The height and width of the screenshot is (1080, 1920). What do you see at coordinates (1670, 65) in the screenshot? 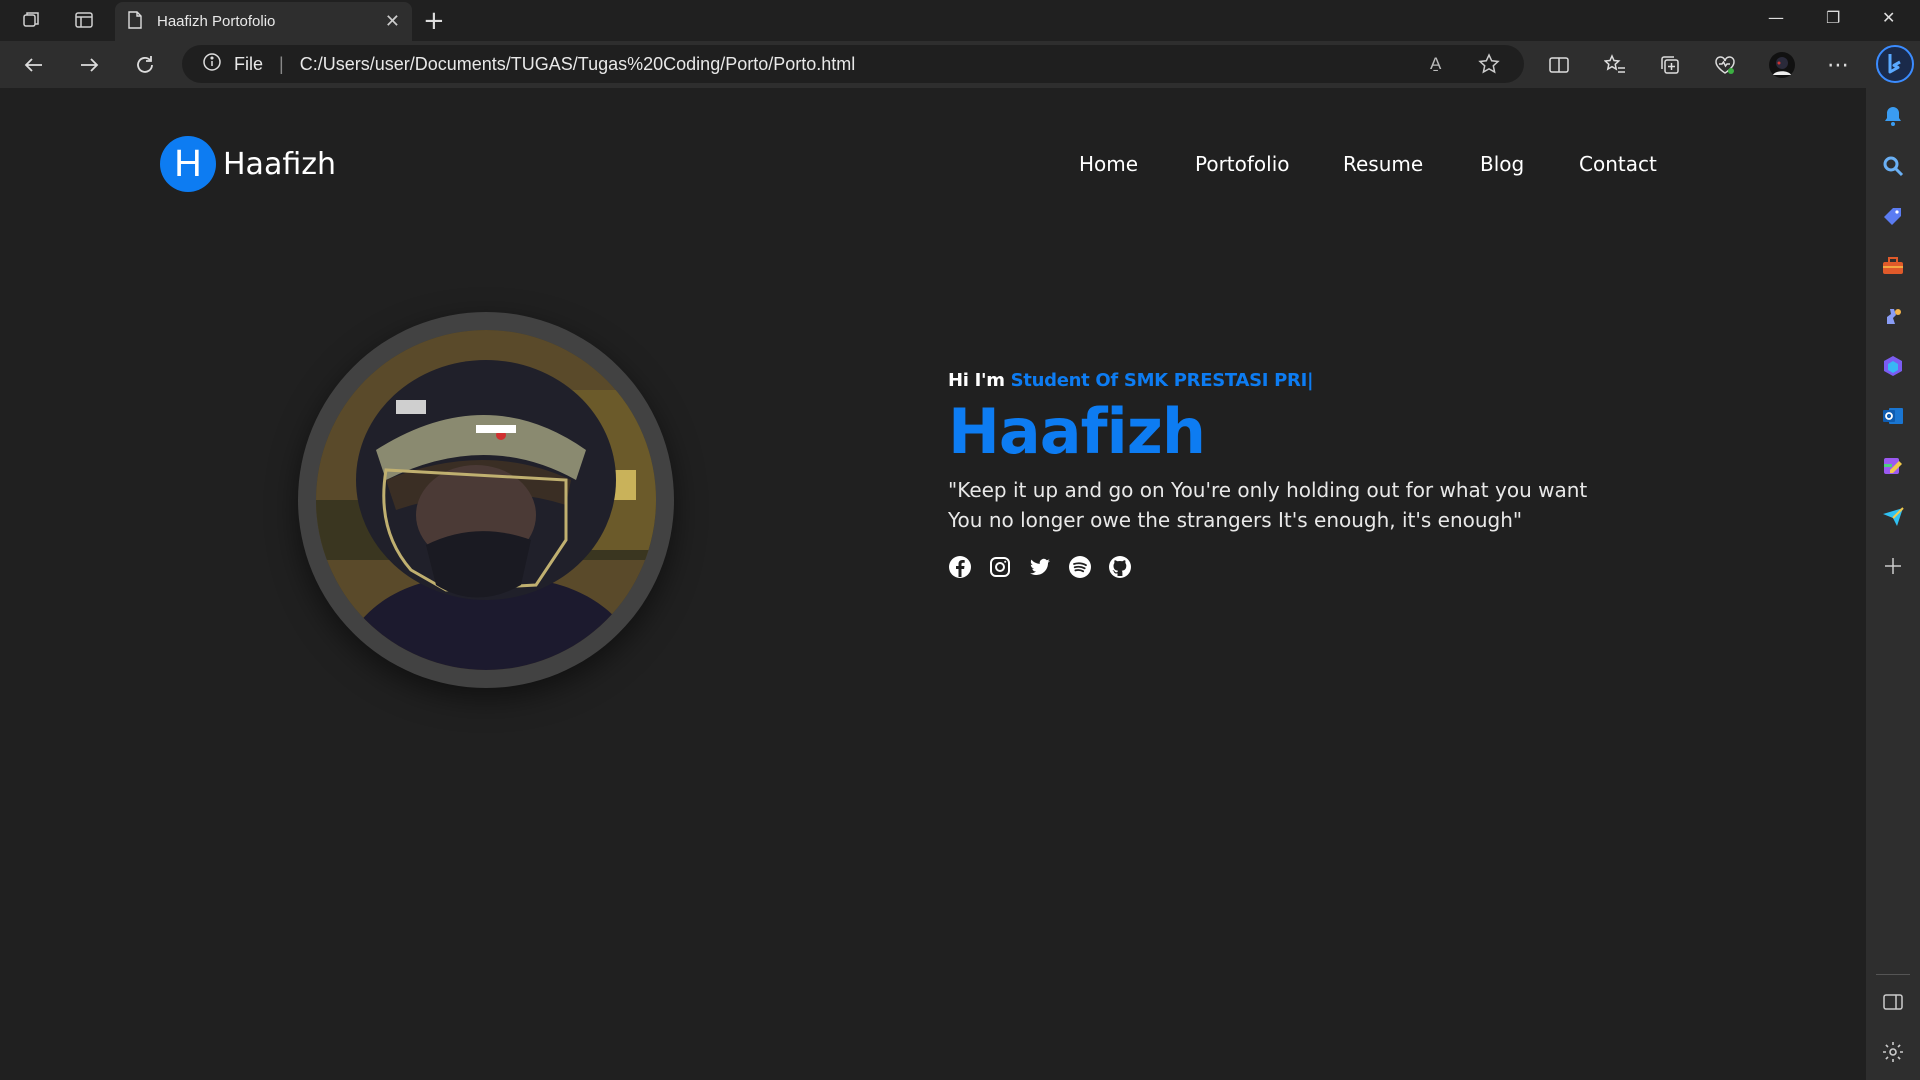
I see `collections-icon` at bounding box center [1670, 65].